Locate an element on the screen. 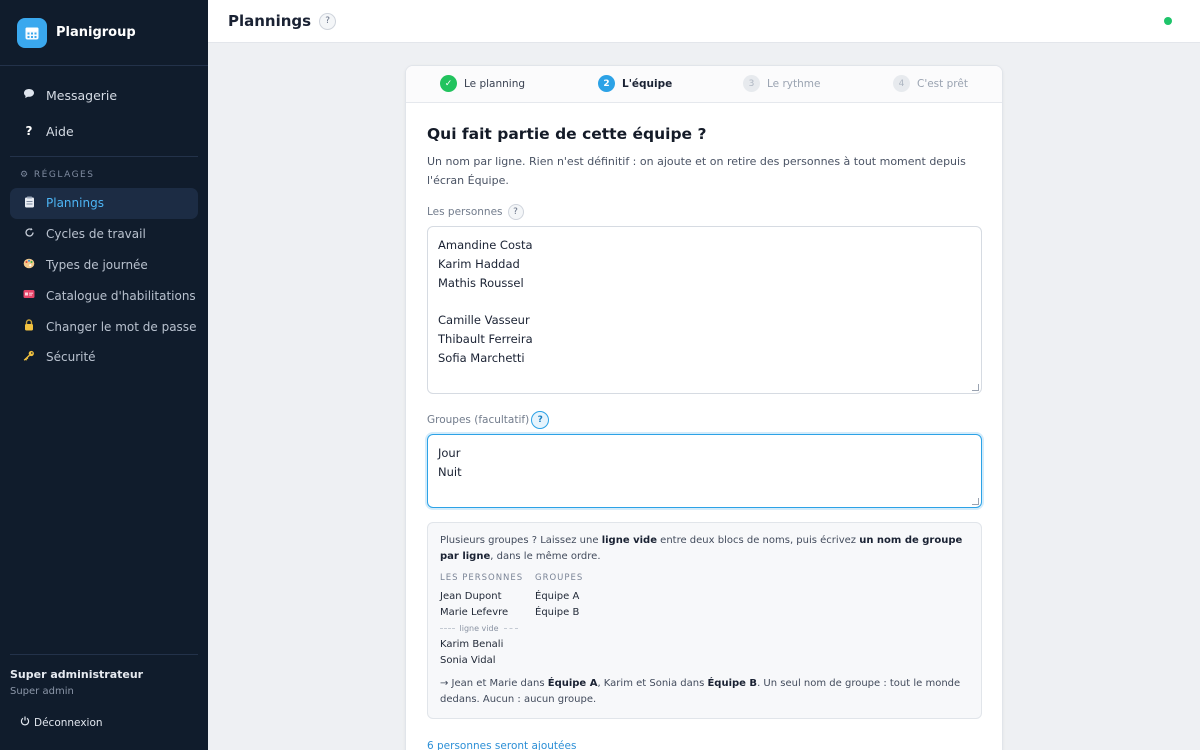  chat-bubble-icon is located at coordinates (29, 95).